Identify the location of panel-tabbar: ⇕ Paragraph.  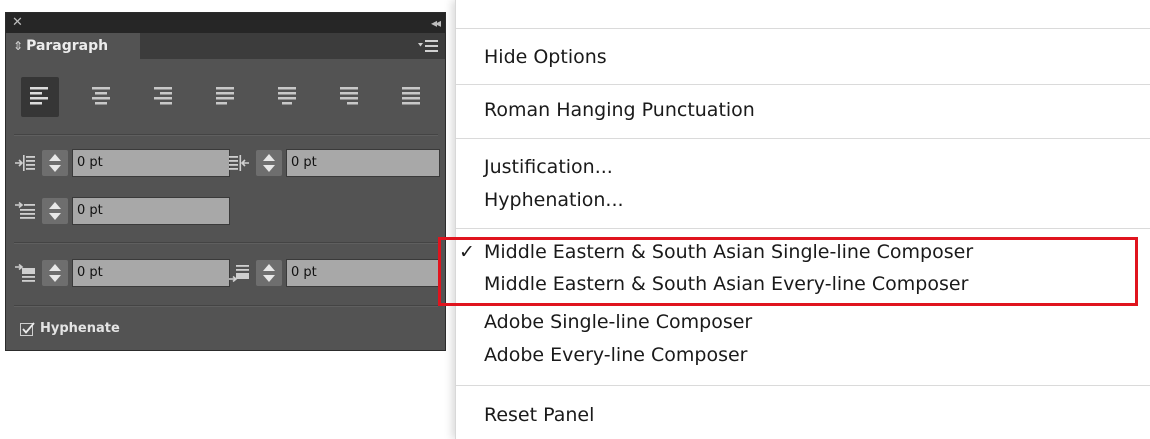
(225, 46).